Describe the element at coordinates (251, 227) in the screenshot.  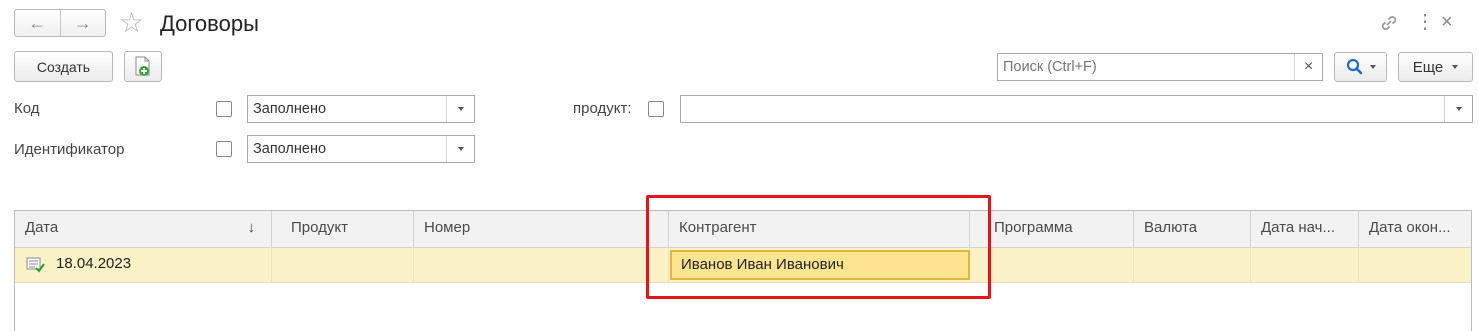
I see `sort-descending-icon: ↓` at that location.